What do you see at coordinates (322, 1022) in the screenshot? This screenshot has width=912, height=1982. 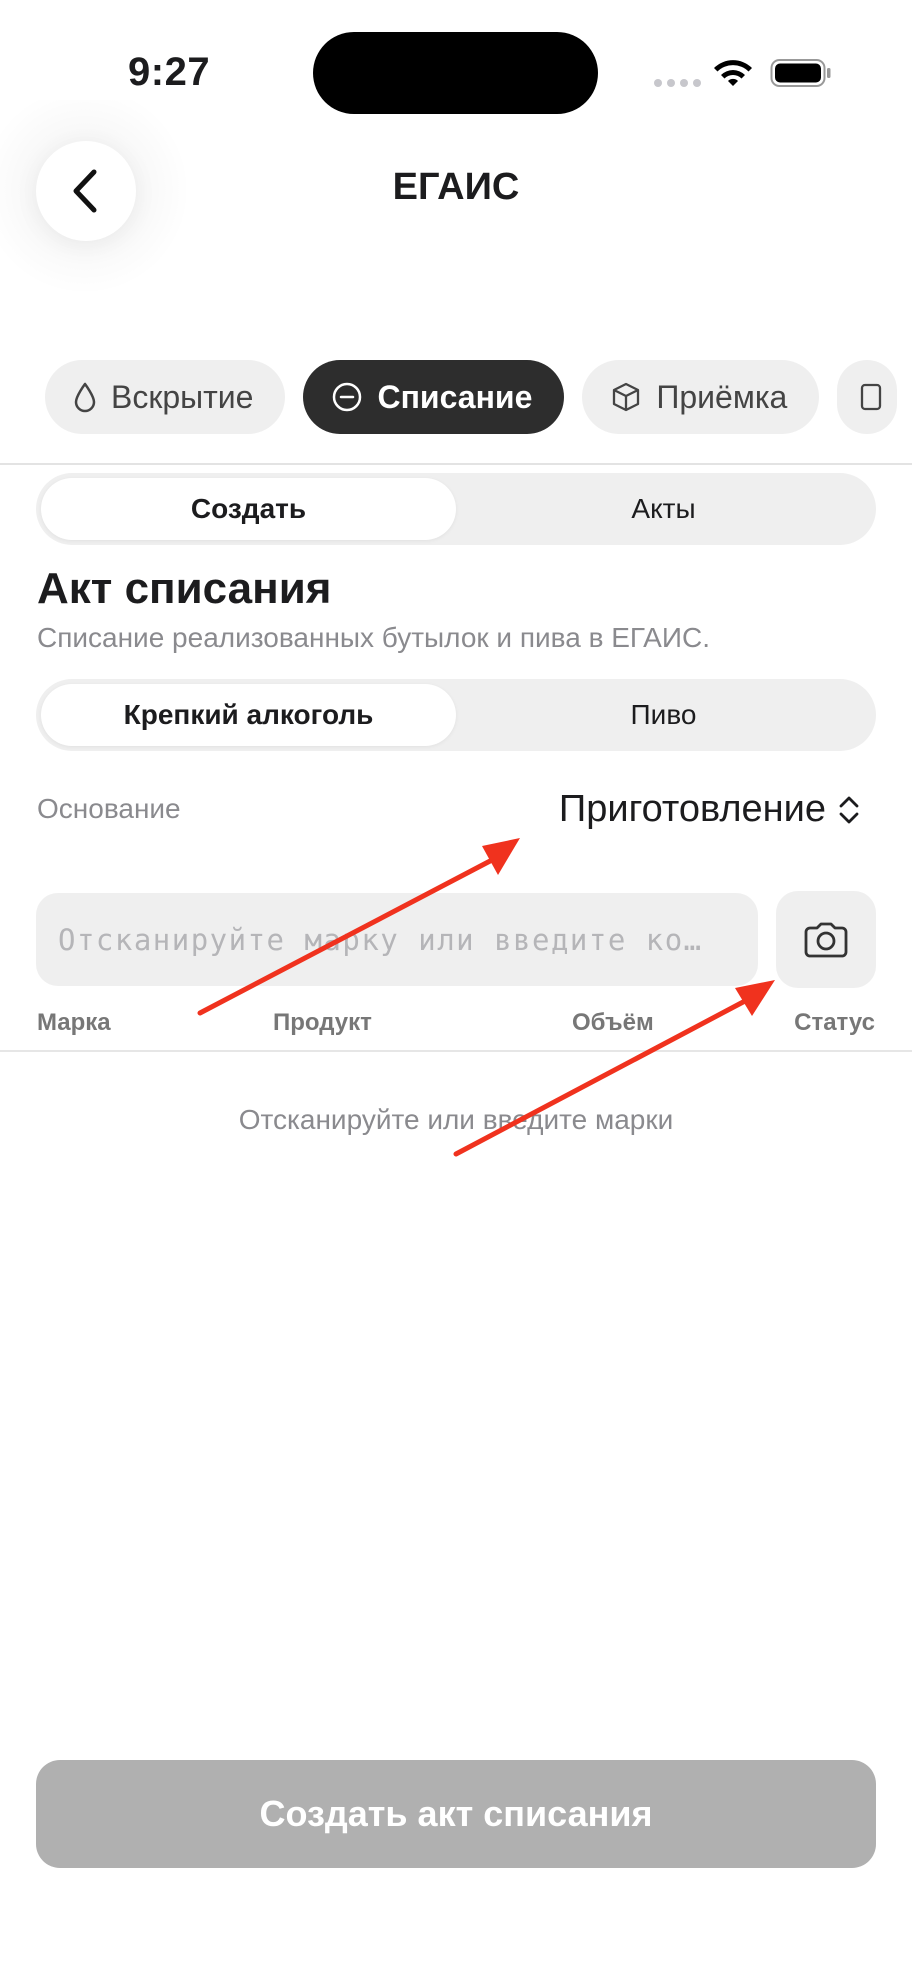 I see `column-header-product: Продукт` at bounding box center [322, 1022].